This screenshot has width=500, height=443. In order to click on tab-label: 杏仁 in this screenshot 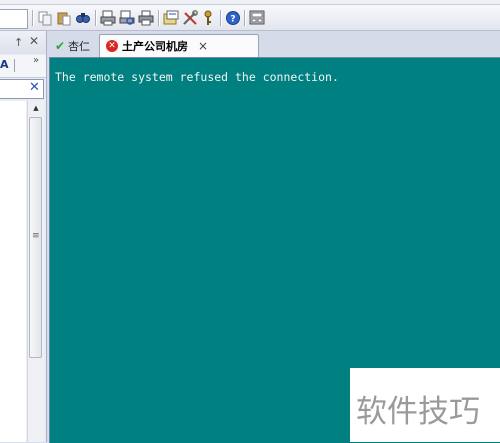, I will do `click(79, 46)`.